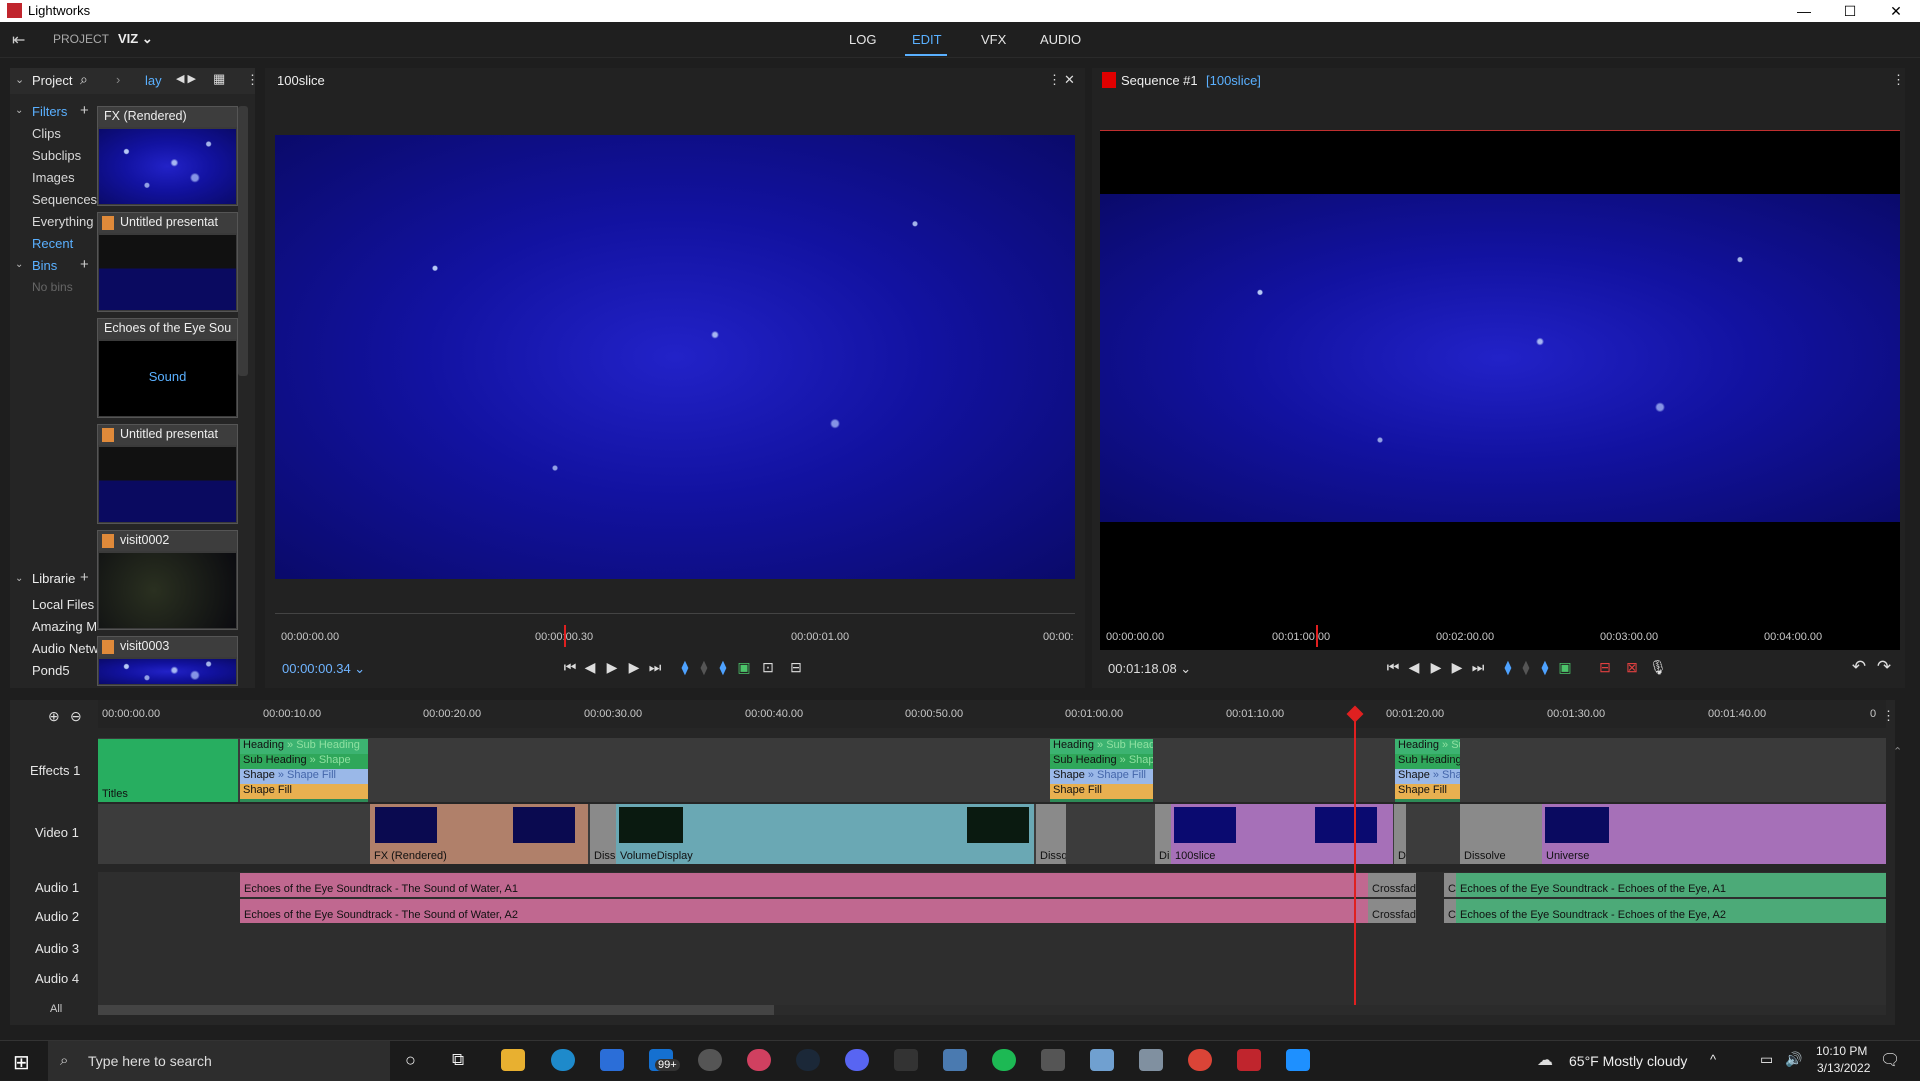 The height and width of the screenshot is (1081, 1920). Describe the element at coordinates (56, 155) in the screenshot. I see `filter-subclips: Subclips` at that location.